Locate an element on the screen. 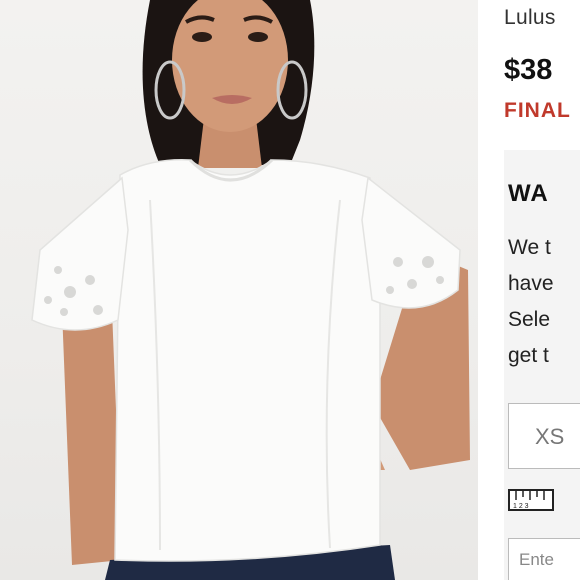 Image resolution: width=580 pixels, height=580 pixels. panel-text-line: We t is located at coordinates (529, 247).